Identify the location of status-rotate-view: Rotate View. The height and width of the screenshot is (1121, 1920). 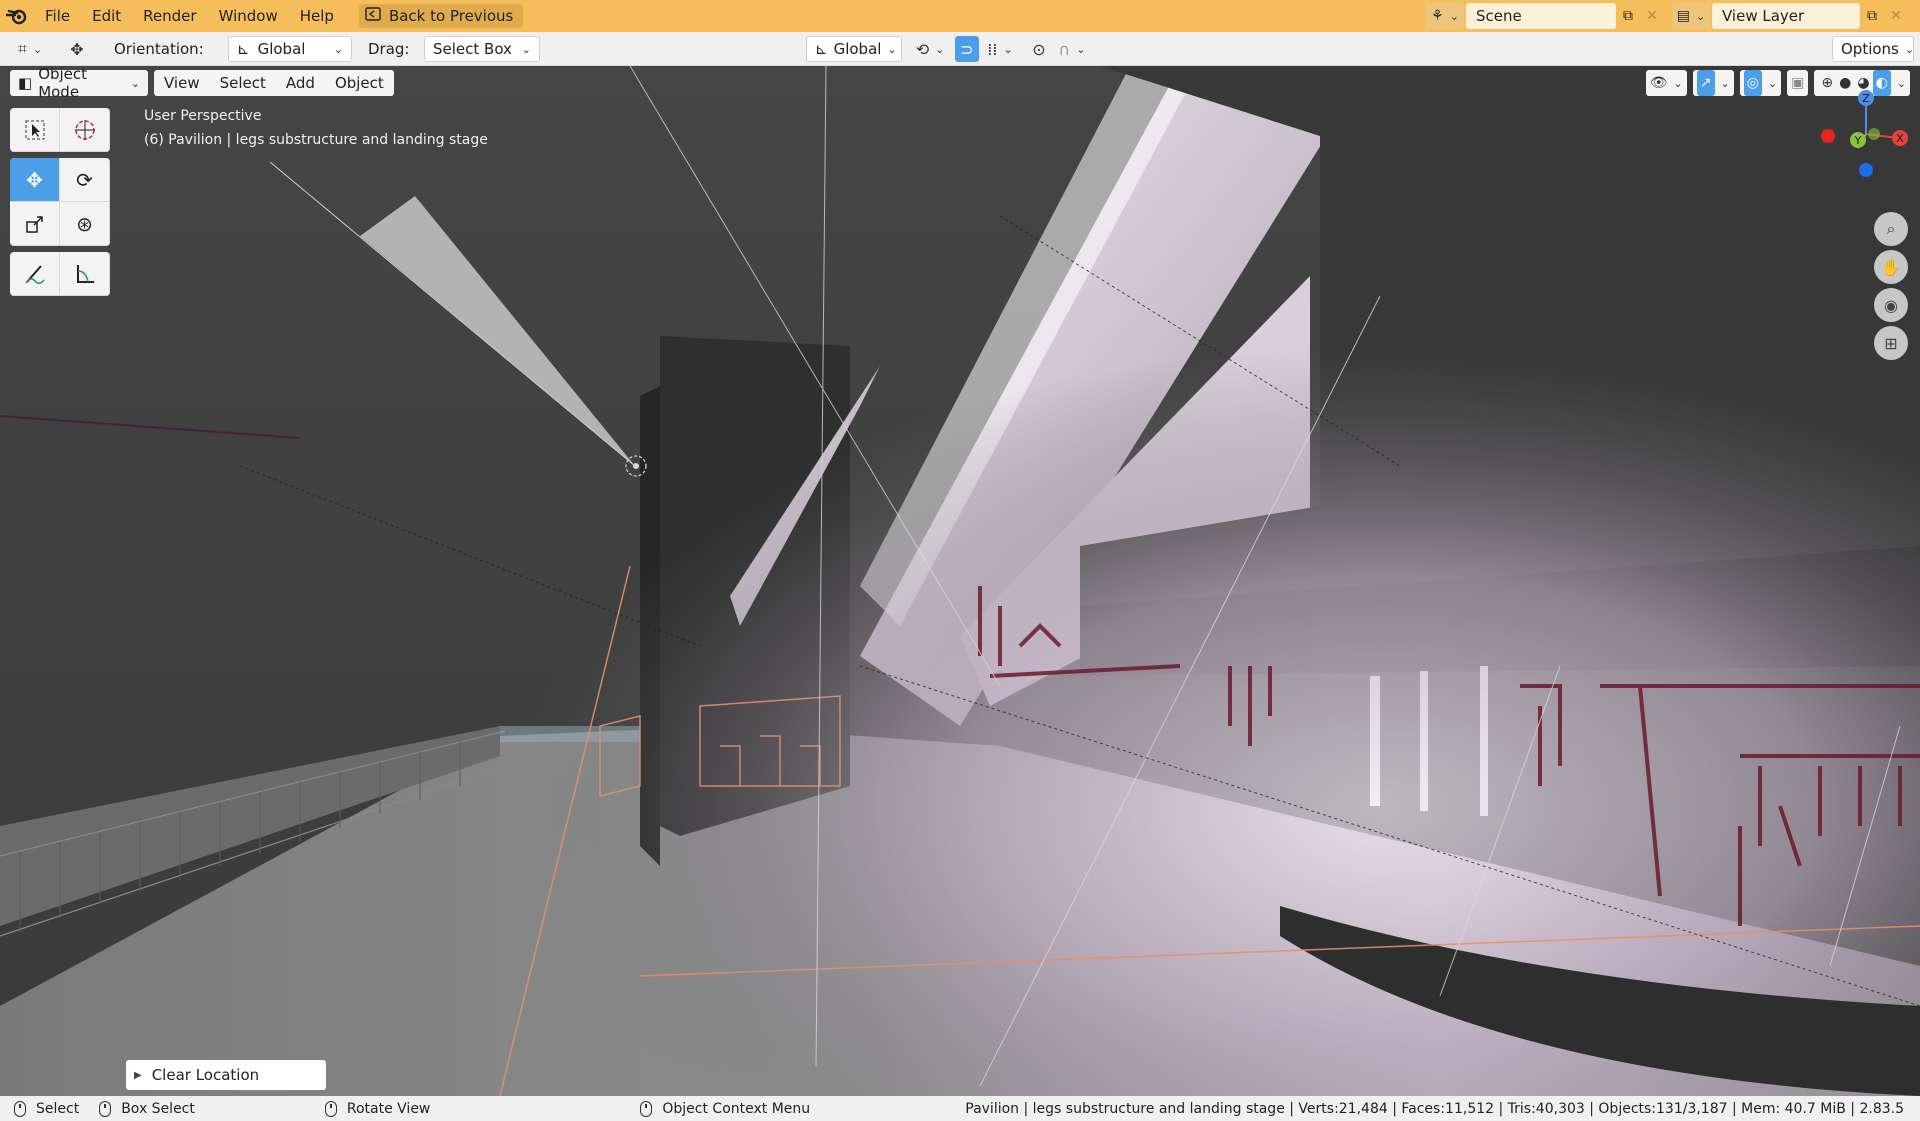
(377, 1108).